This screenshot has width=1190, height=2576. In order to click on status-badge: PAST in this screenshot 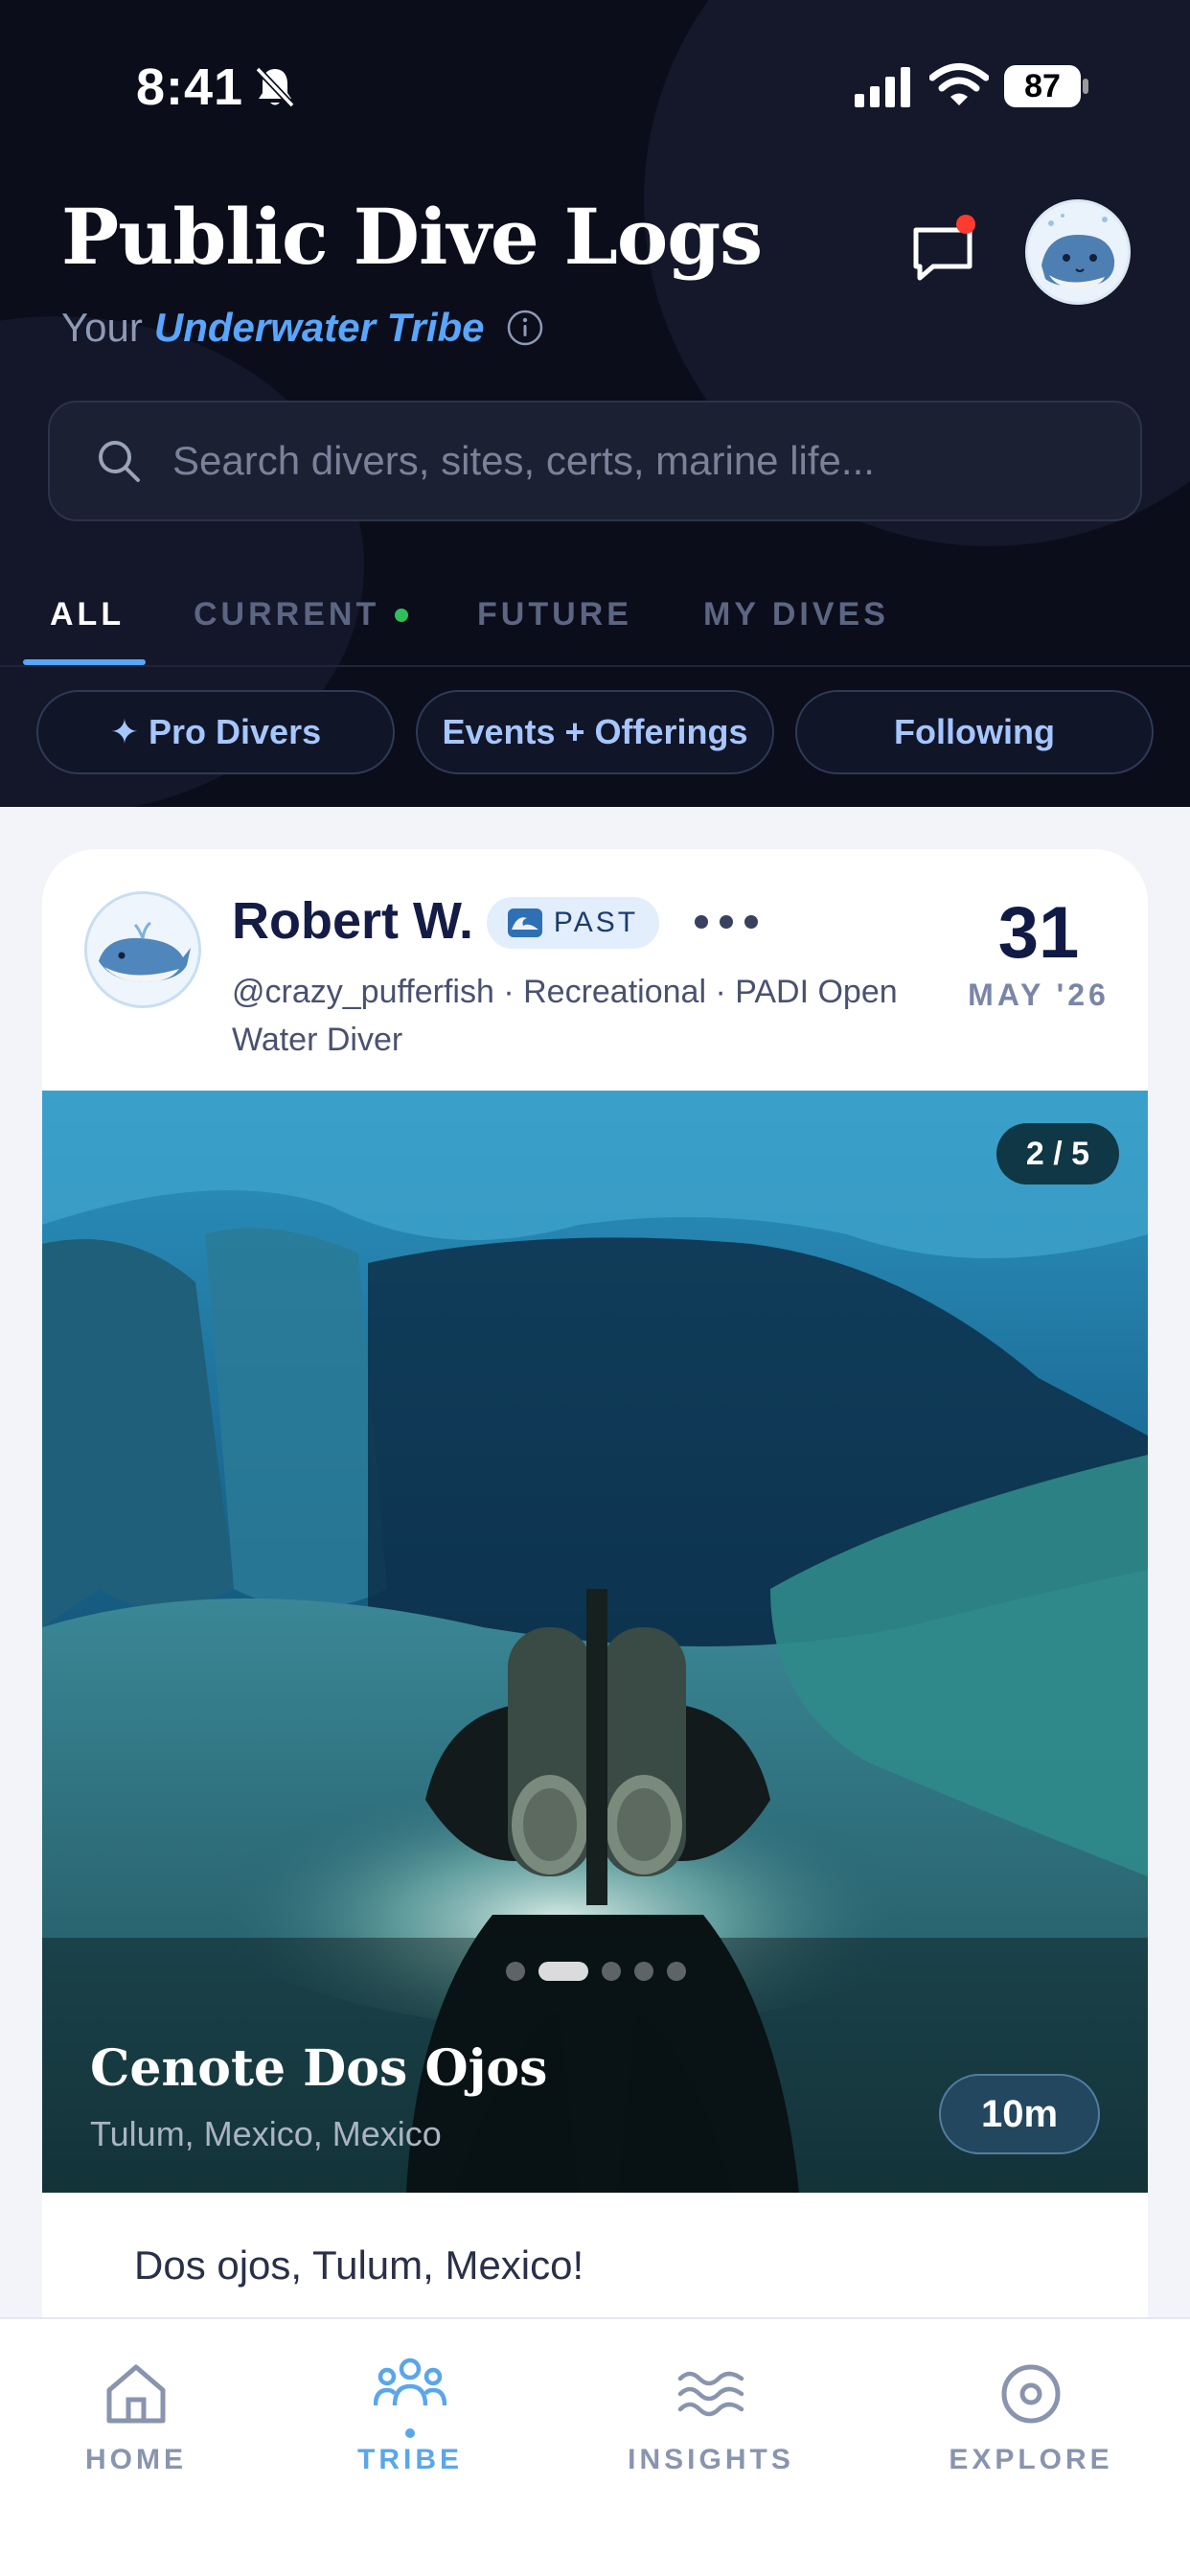, I will do `click(573, 923)`.